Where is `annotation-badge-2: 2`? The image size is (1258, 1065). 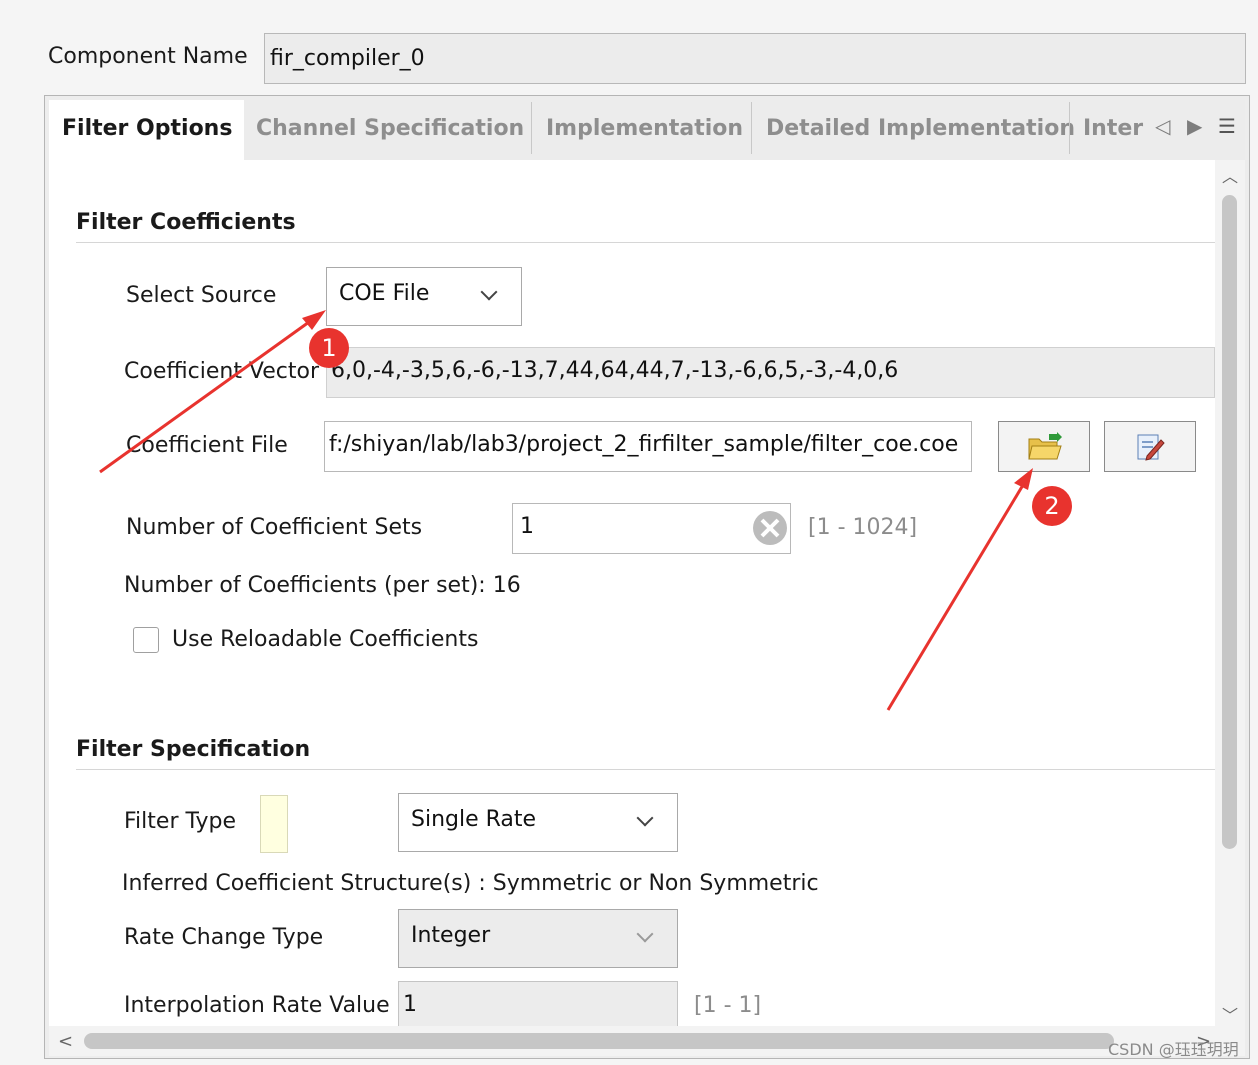
annotation-badge-2: 2 is located at coordinates (1052, 506).